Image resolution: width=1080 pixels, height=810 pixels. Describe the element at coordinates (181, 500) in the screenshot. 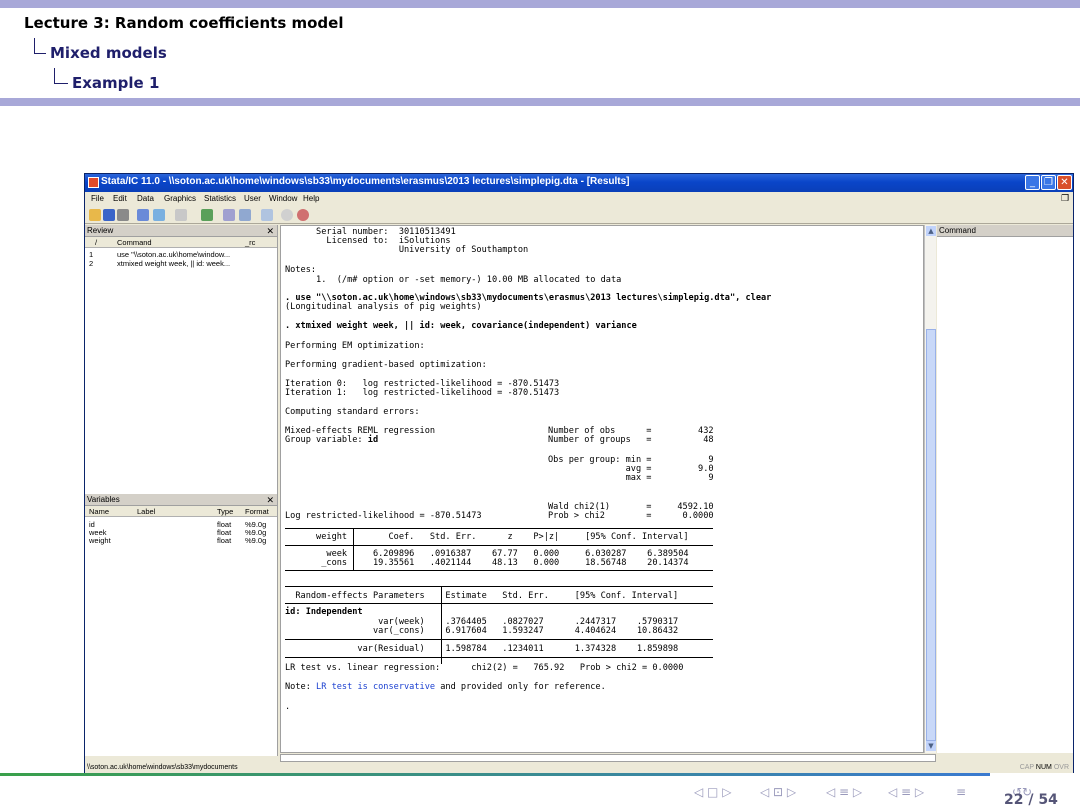

I see `variables-title: Variables ✕` at that location.